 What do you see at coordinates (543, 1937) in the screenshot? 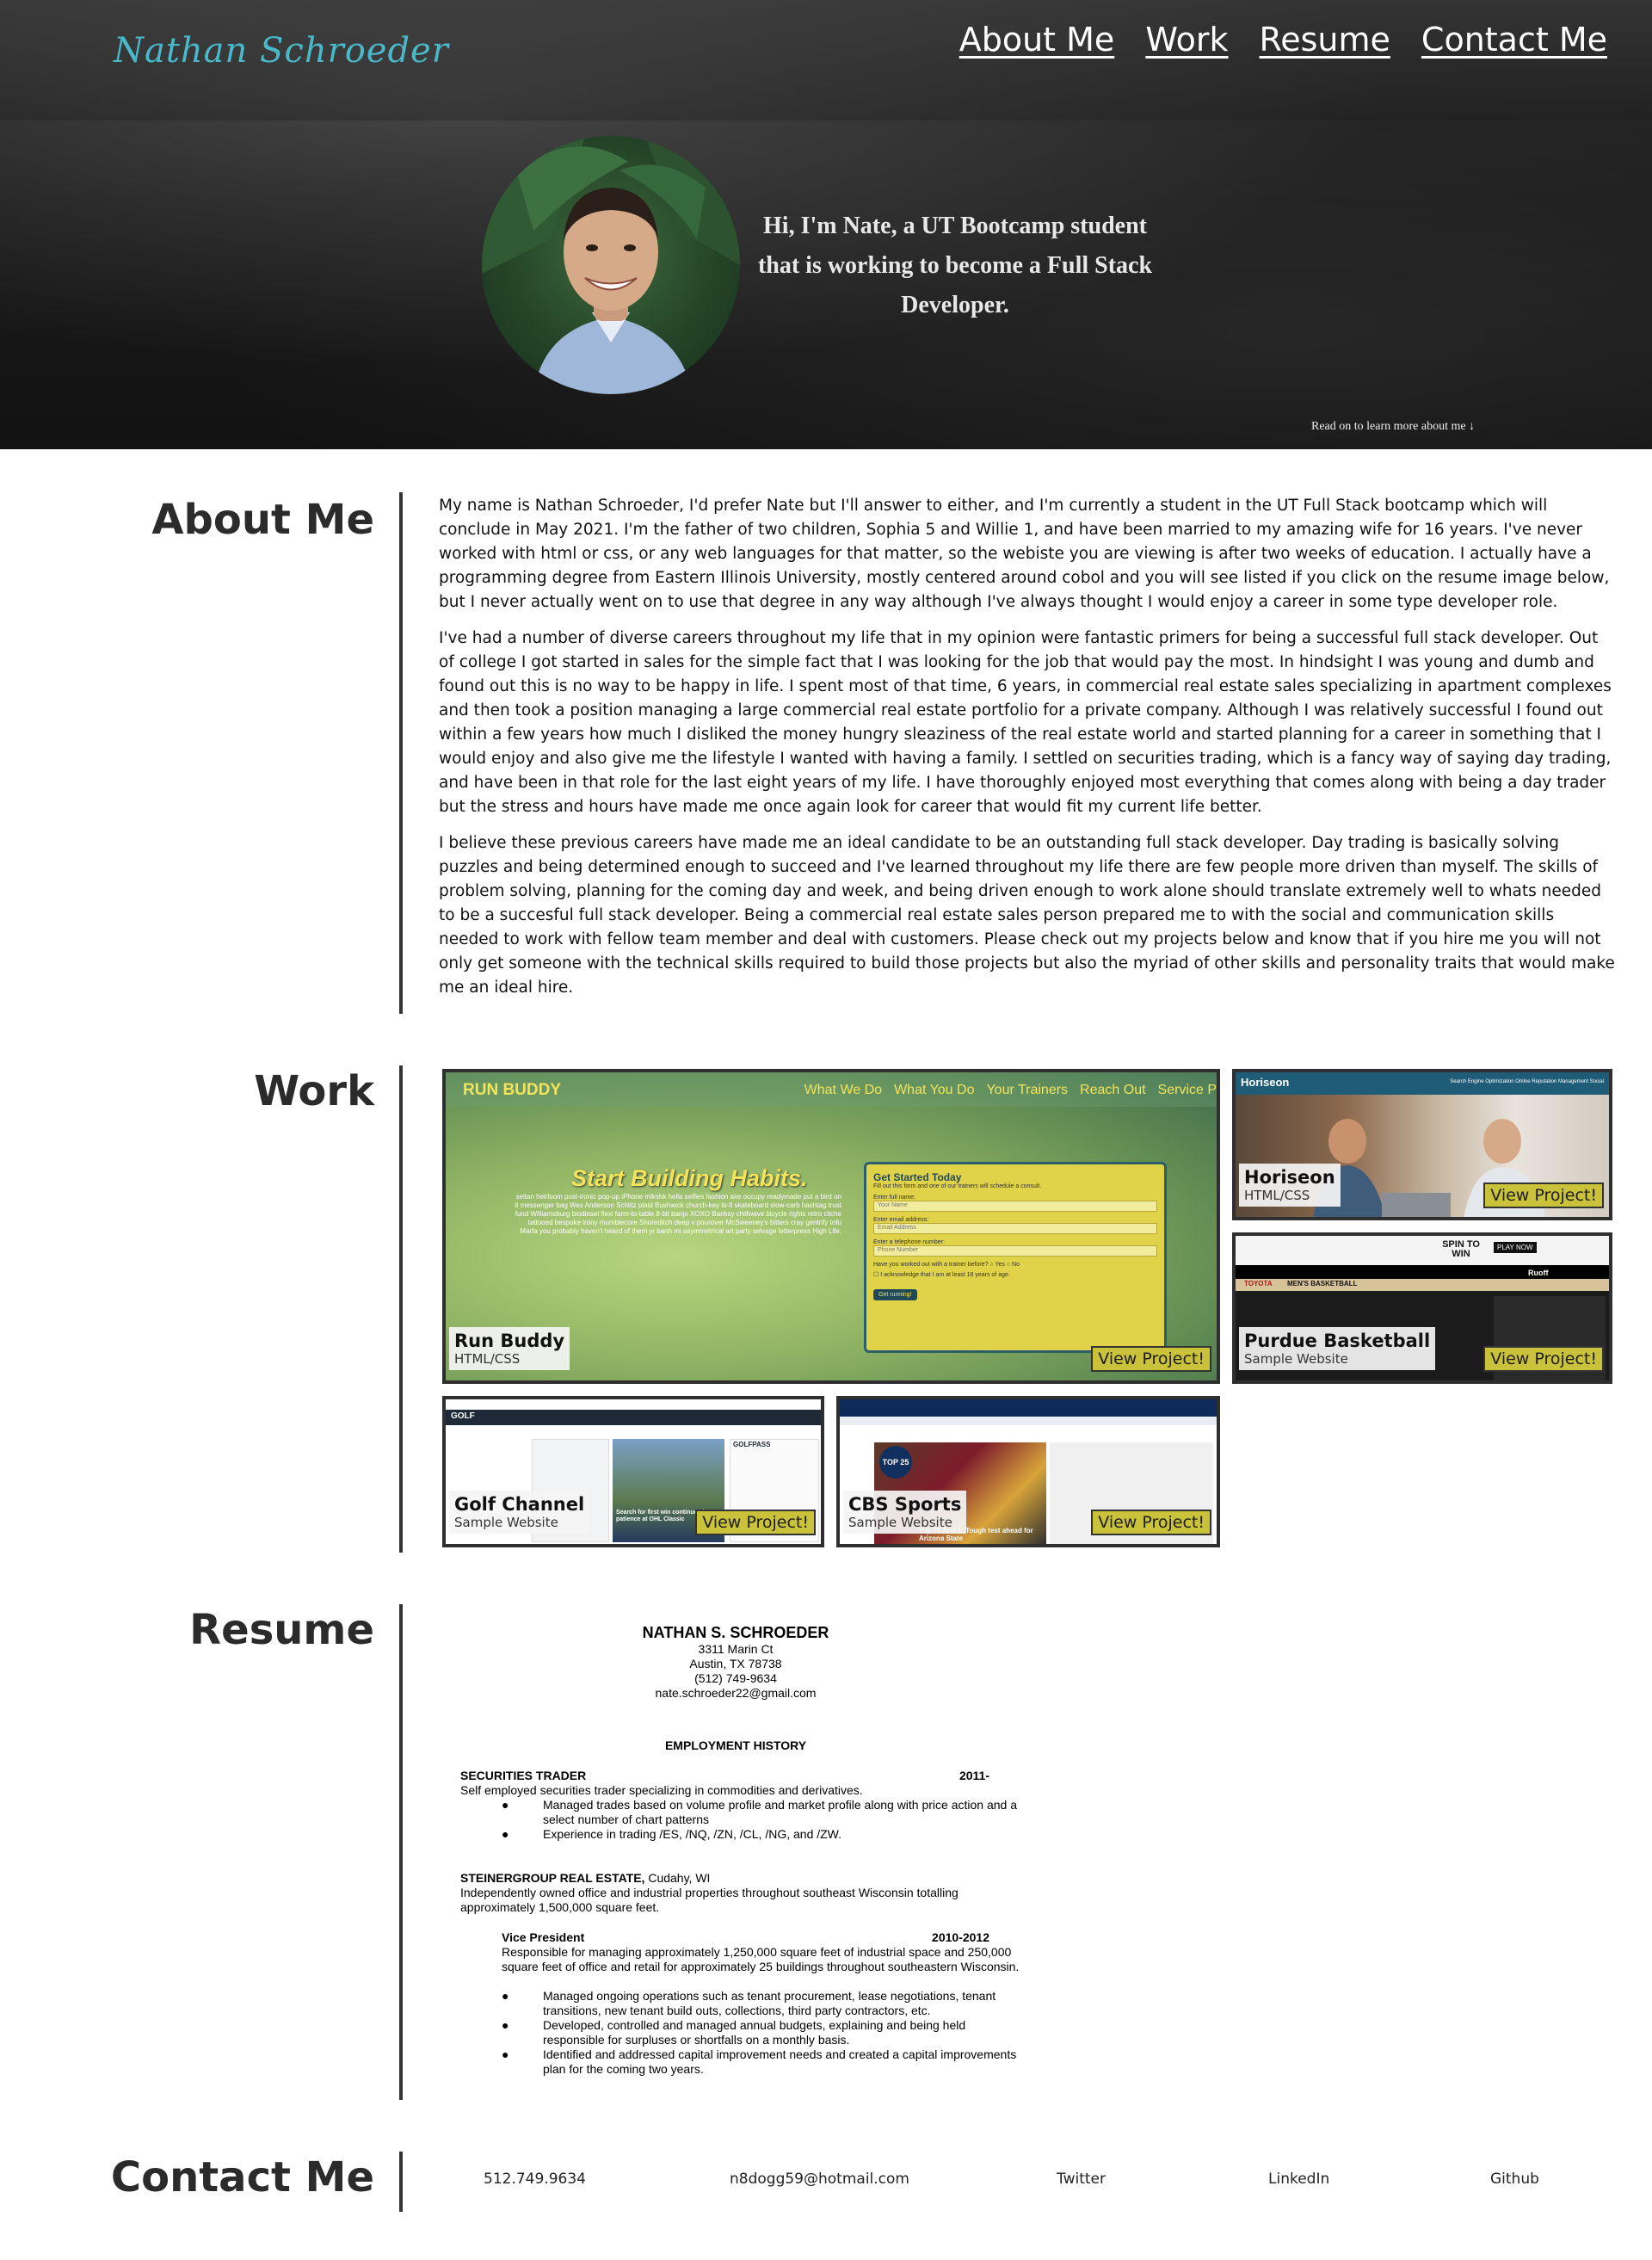
I see `resume-role-title: Vice President` at bounding box center [543, 1937].